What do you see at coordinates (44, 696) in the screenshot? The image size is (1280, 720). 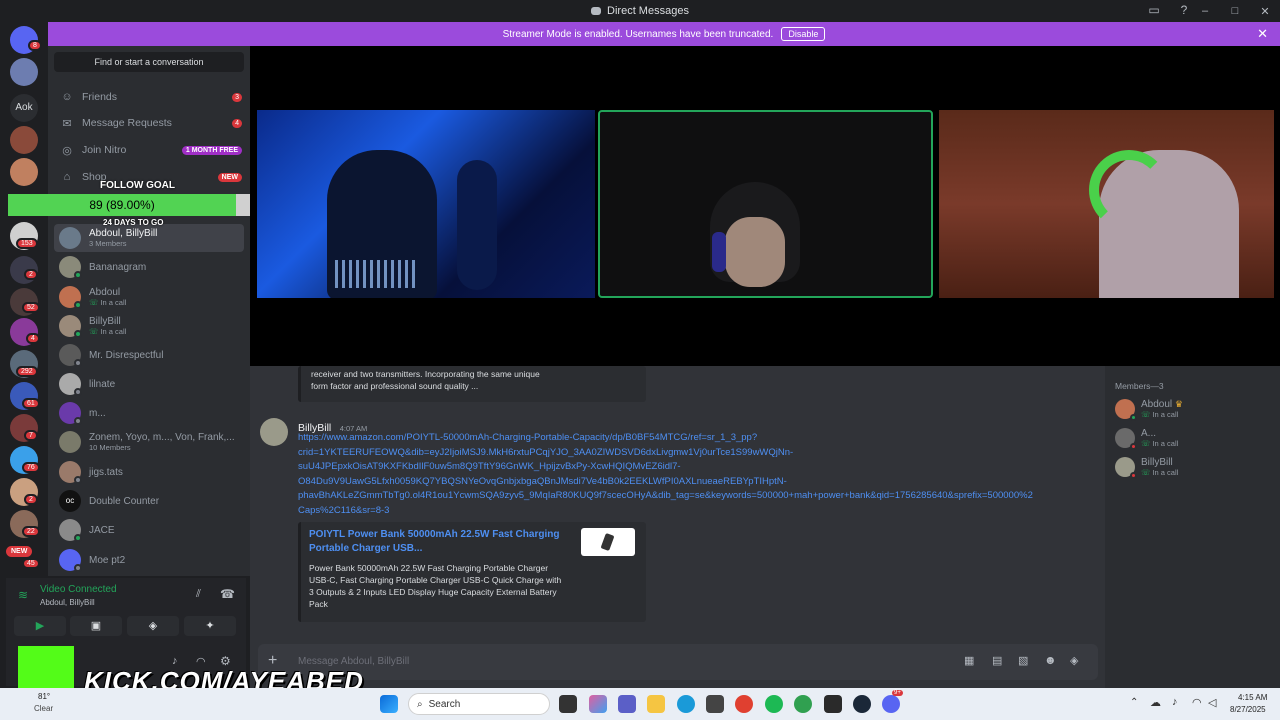 I see `weather-temp: 81°` at bounding box center [44, 696].